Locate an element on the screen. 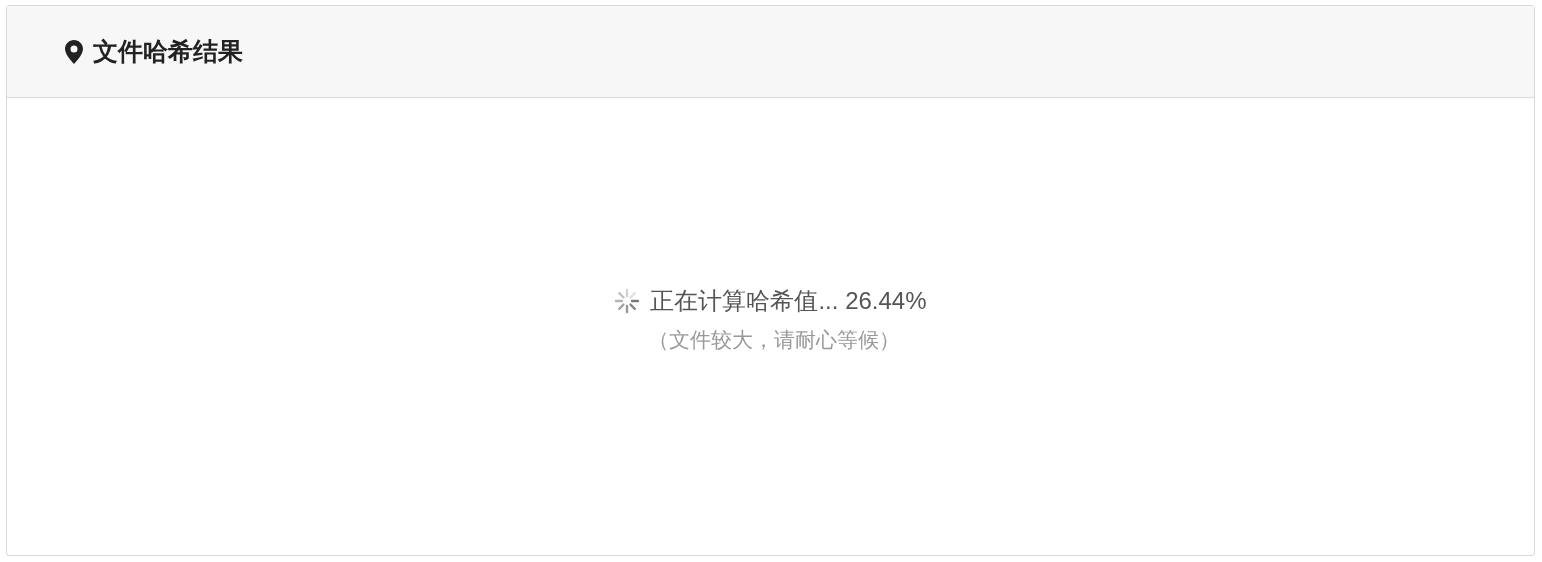  loading-spinner-icon is located at coordinates (627, 301).